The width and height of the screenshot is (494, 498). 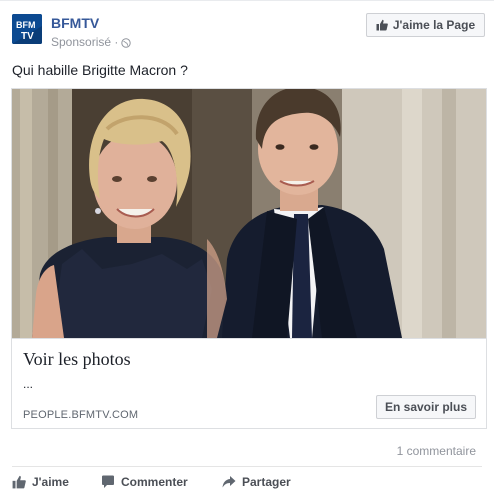 What do you see at coordinates (75, 23) in the screenshot?
I see `page-name-link: BFMTV` at bounding box center [75, 23].